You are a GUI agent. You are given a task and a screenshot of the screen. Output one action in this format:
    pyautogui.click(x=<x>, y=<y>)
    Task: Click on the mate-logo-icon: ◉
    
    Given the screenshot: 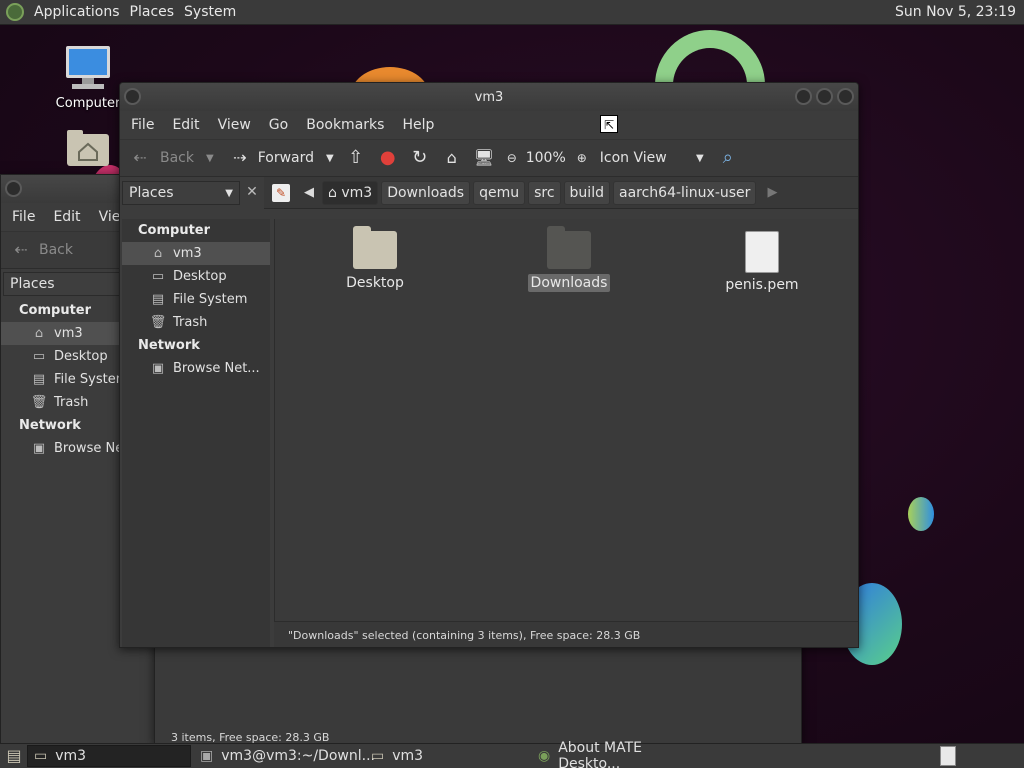 What is the action you would take?
    pyautogui.click(x=544, y=756)
    